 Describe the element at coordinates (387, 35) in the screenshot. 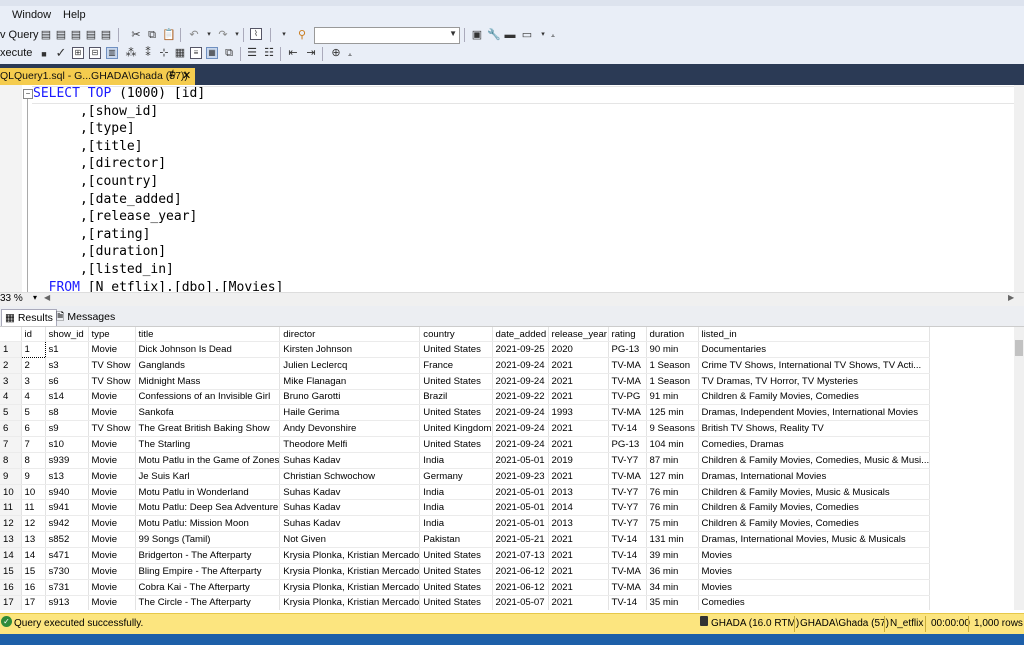

I see `database-select: ▼` at that location.